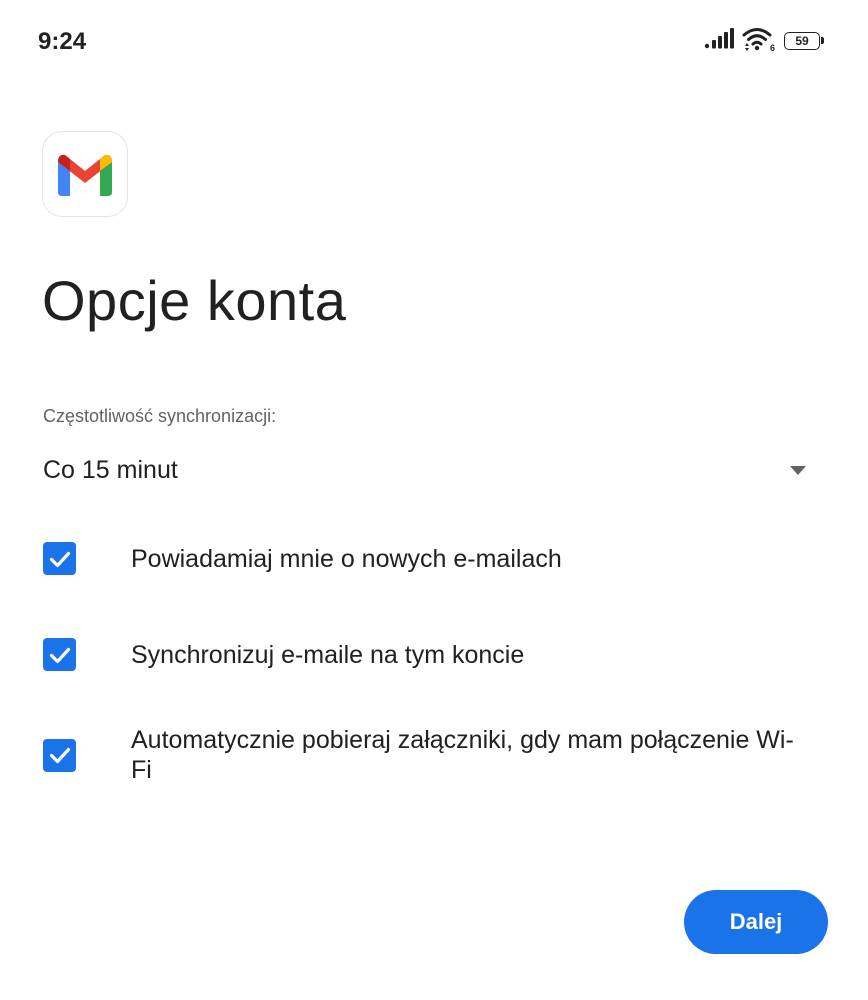  What do you see at coordinates (434, 42) in the screenshot?
I see `status-bar: 9:24 6 59` at bounding box center [434, 42].